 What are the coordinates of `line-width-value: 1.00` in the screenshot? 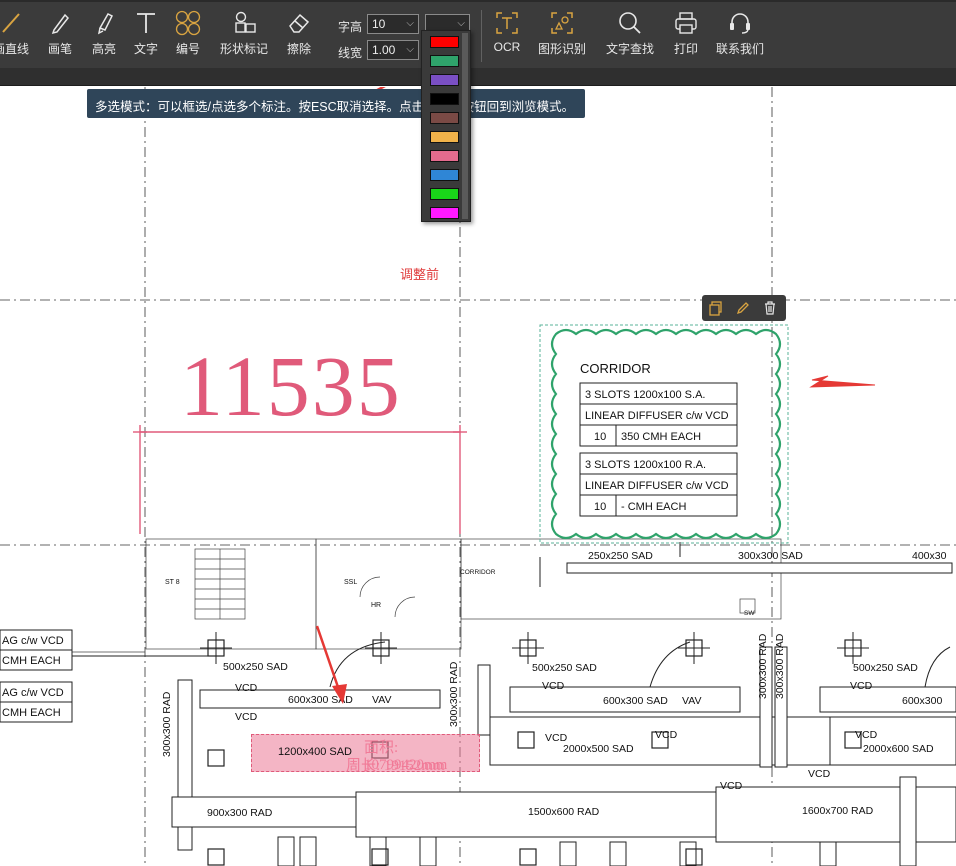 It's located at (384, 50).